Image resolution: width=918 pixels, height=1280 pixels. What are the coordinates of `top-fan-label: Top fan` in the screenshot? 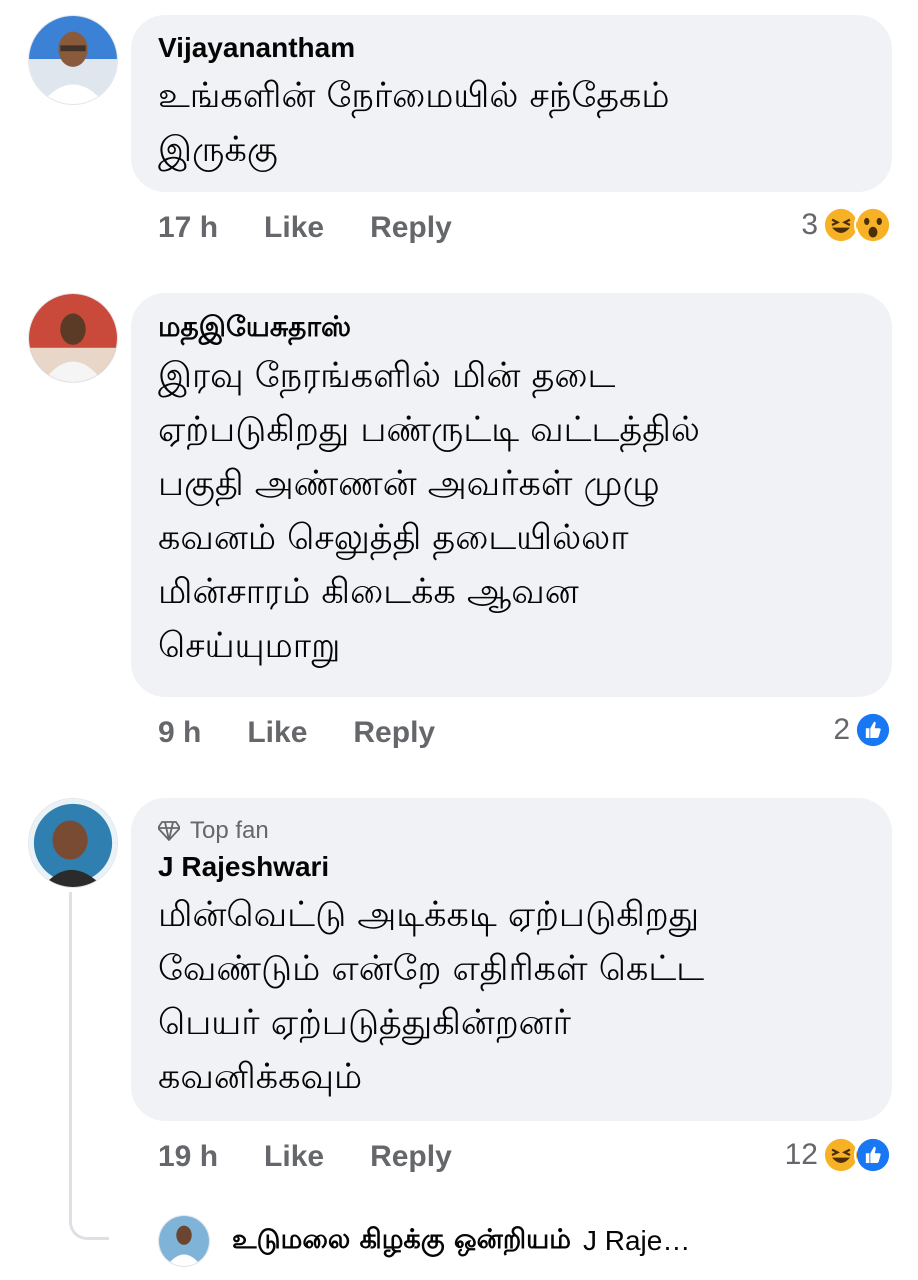 It's located at (229, 830).